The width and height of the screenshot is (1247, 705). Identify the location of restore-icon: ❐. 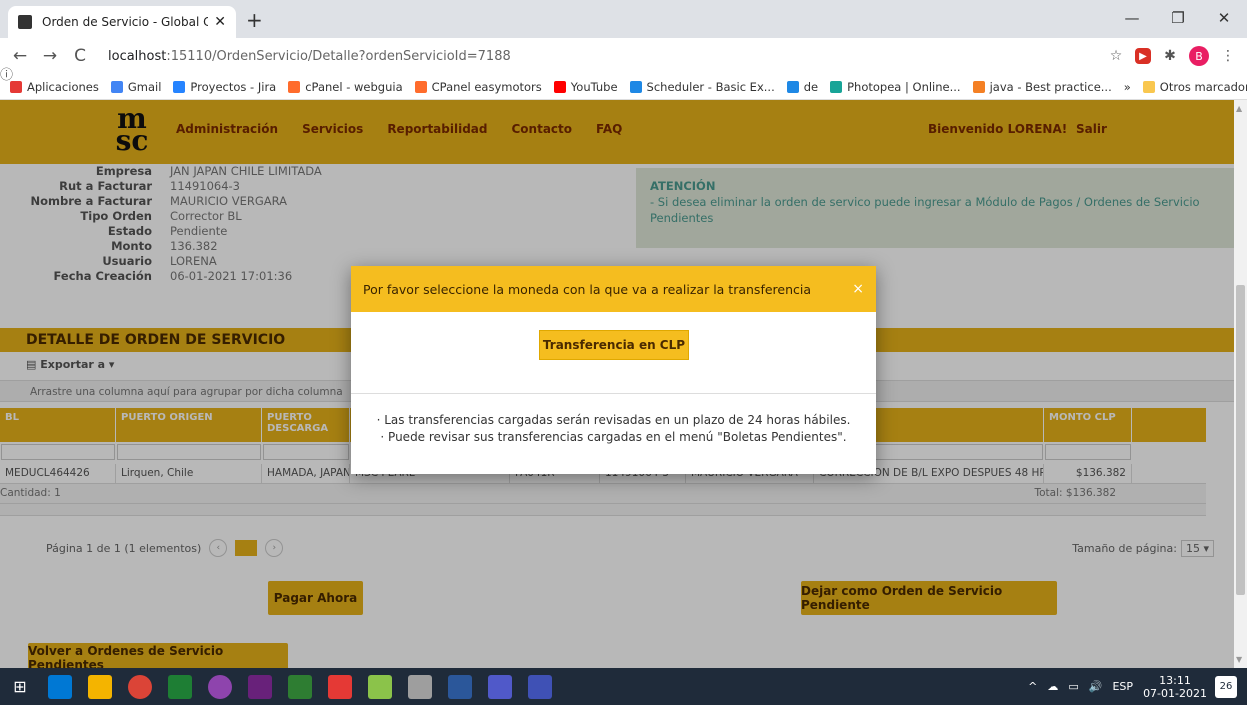
(1178, 18).